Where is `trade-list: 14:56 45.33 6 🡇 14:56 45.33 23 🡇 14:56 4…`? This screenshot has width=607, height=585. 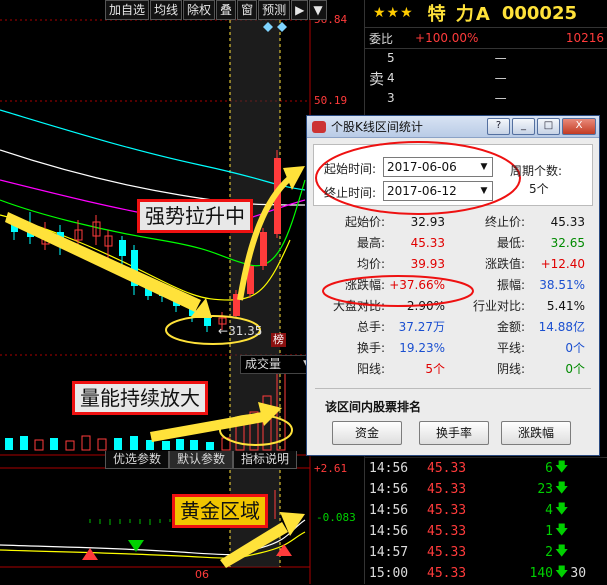 trade-list: 14:56 45.33 6 🡇 14:56 45.33 23 🡇 14:56 4… is located at coordinates (486, 520).